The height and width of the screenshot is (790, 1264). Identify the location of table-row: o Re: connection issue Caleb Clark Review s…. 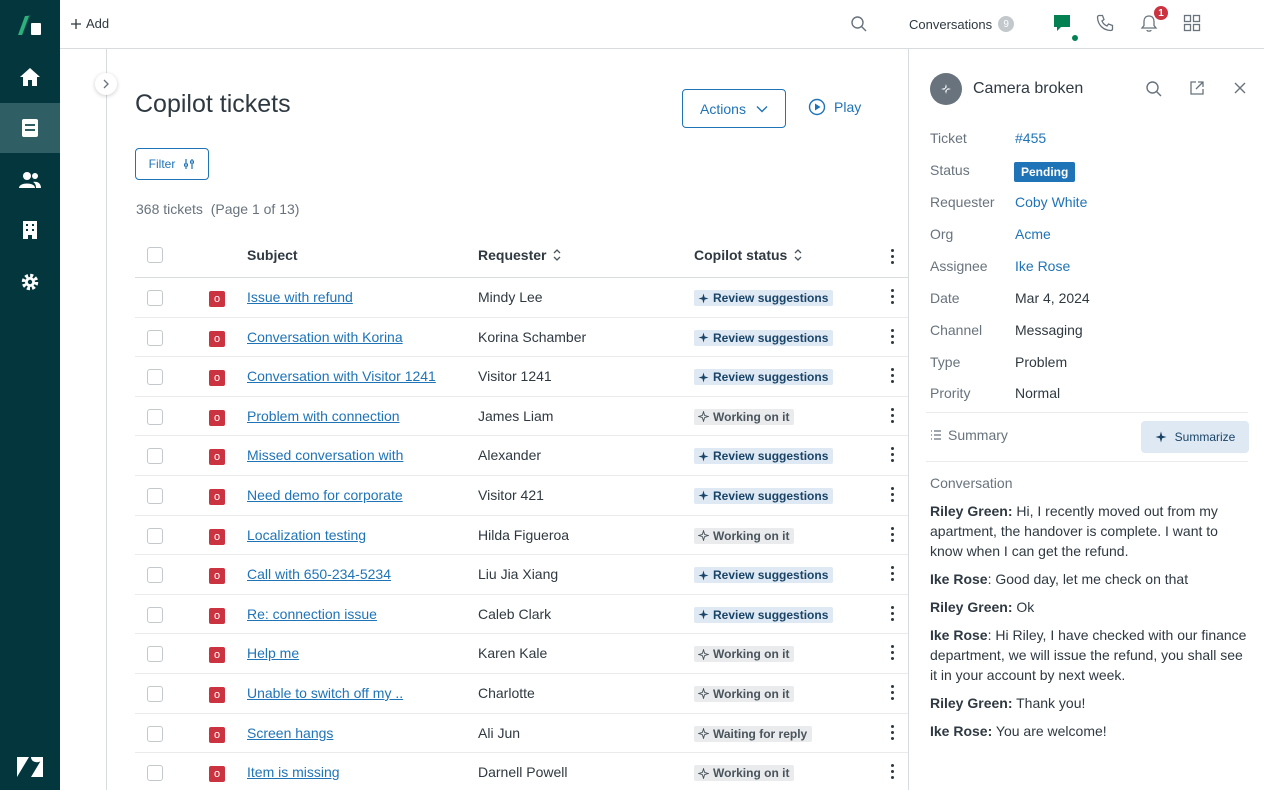
(521, 615).